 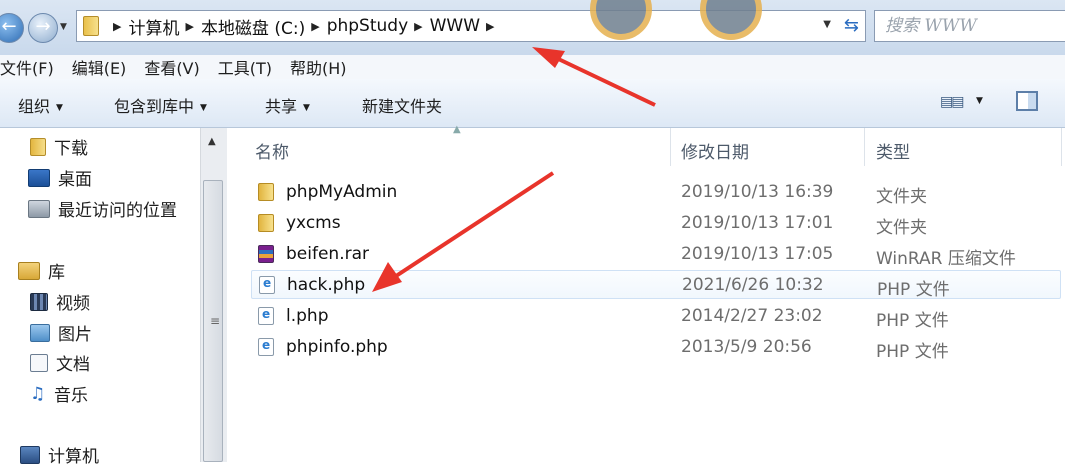 I want to click on include-in-library-button: 包含到库中 ▼, so click(x=160, y=105).